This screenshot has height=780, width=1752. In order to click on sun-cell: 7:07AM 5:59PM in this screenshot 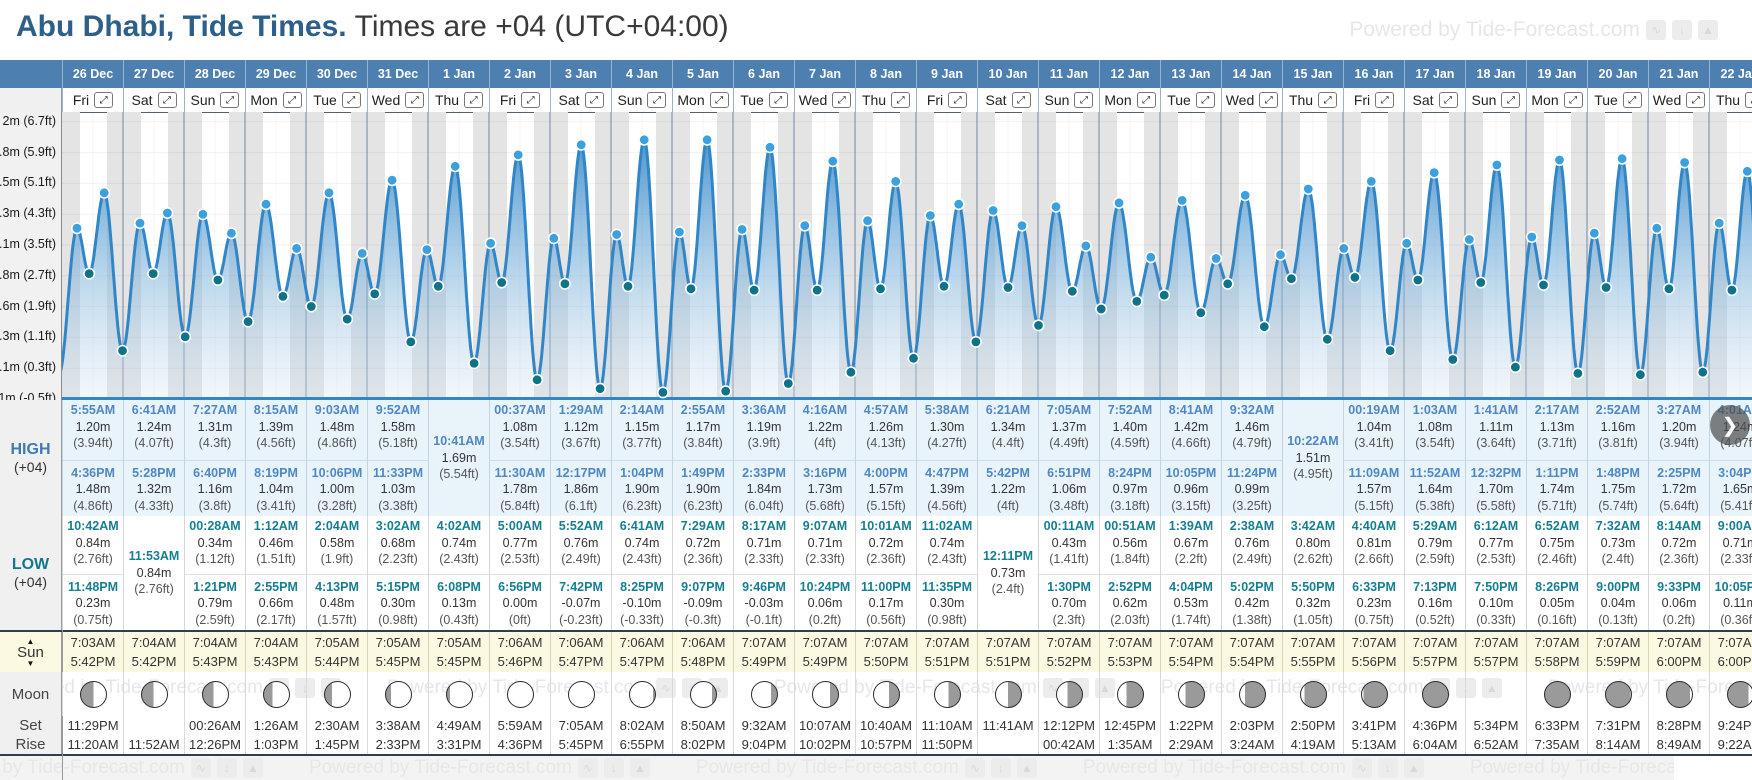, I will do `click(1617, 652)`.